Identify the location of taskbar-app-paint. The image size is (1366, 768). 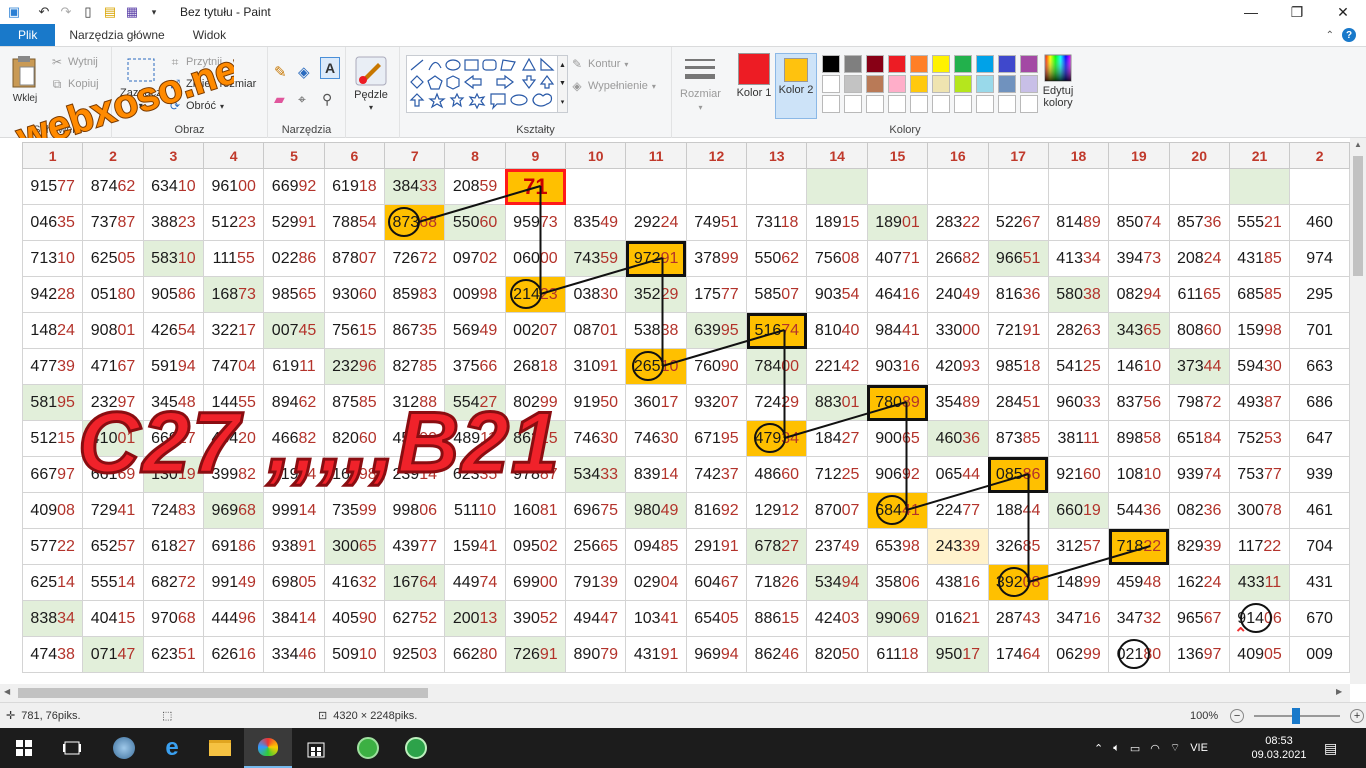
(268, 748).